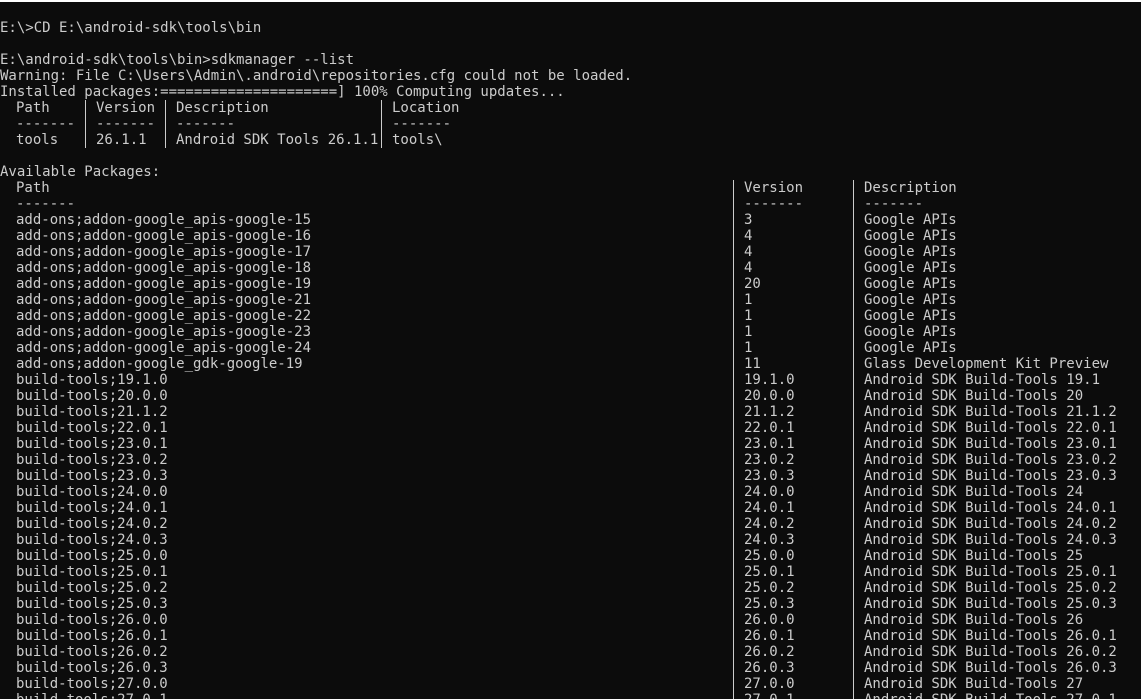 The image size is (1141, 699). Describe the element at coordinates (33, 108) in the screenshot. I see `installed-path-header: Path` at that location.